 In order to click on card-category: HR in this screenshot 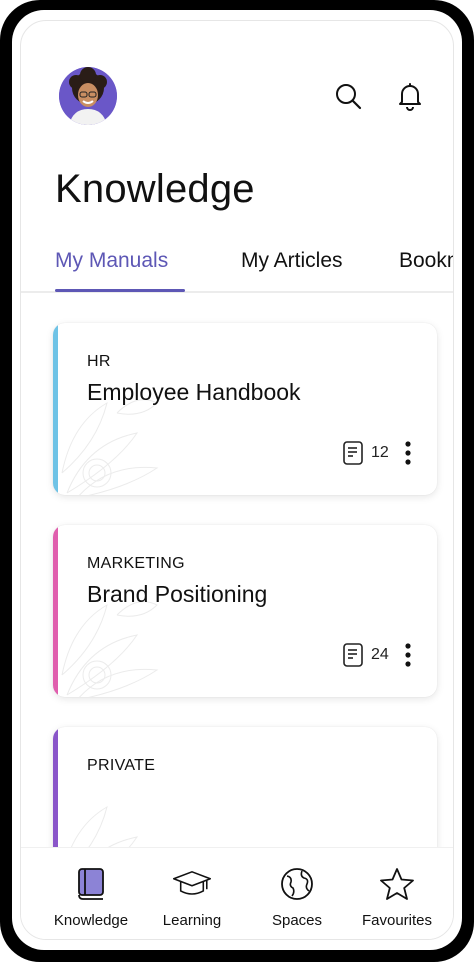, I will do `click(99, 361)`.